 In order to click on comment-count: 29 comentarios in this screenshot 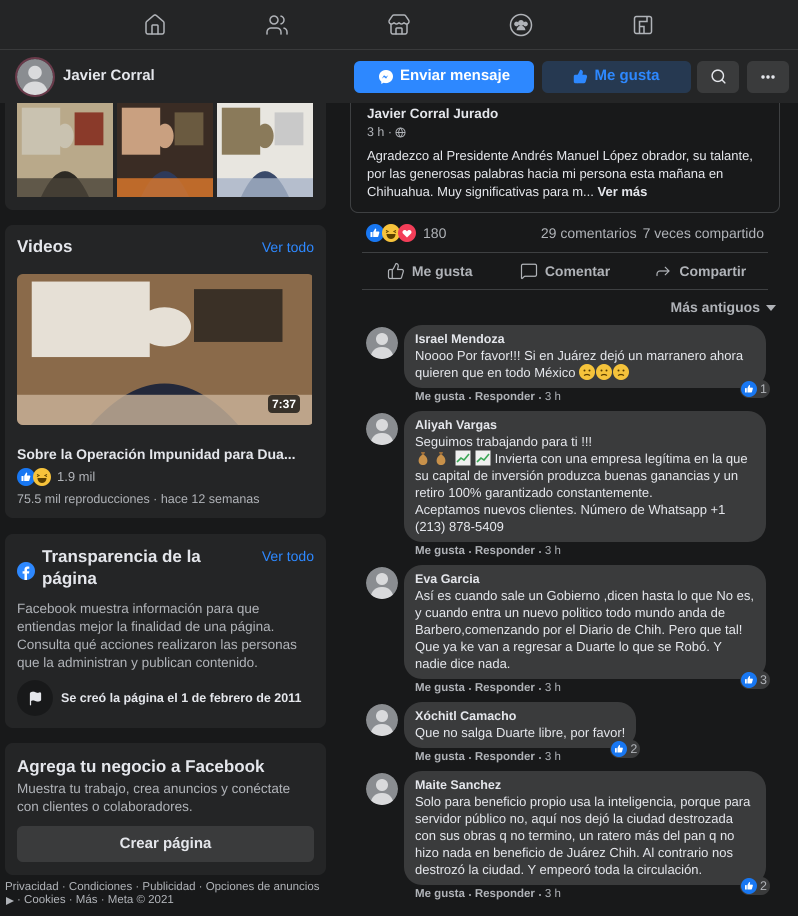, I will do `click(588, 233)`.